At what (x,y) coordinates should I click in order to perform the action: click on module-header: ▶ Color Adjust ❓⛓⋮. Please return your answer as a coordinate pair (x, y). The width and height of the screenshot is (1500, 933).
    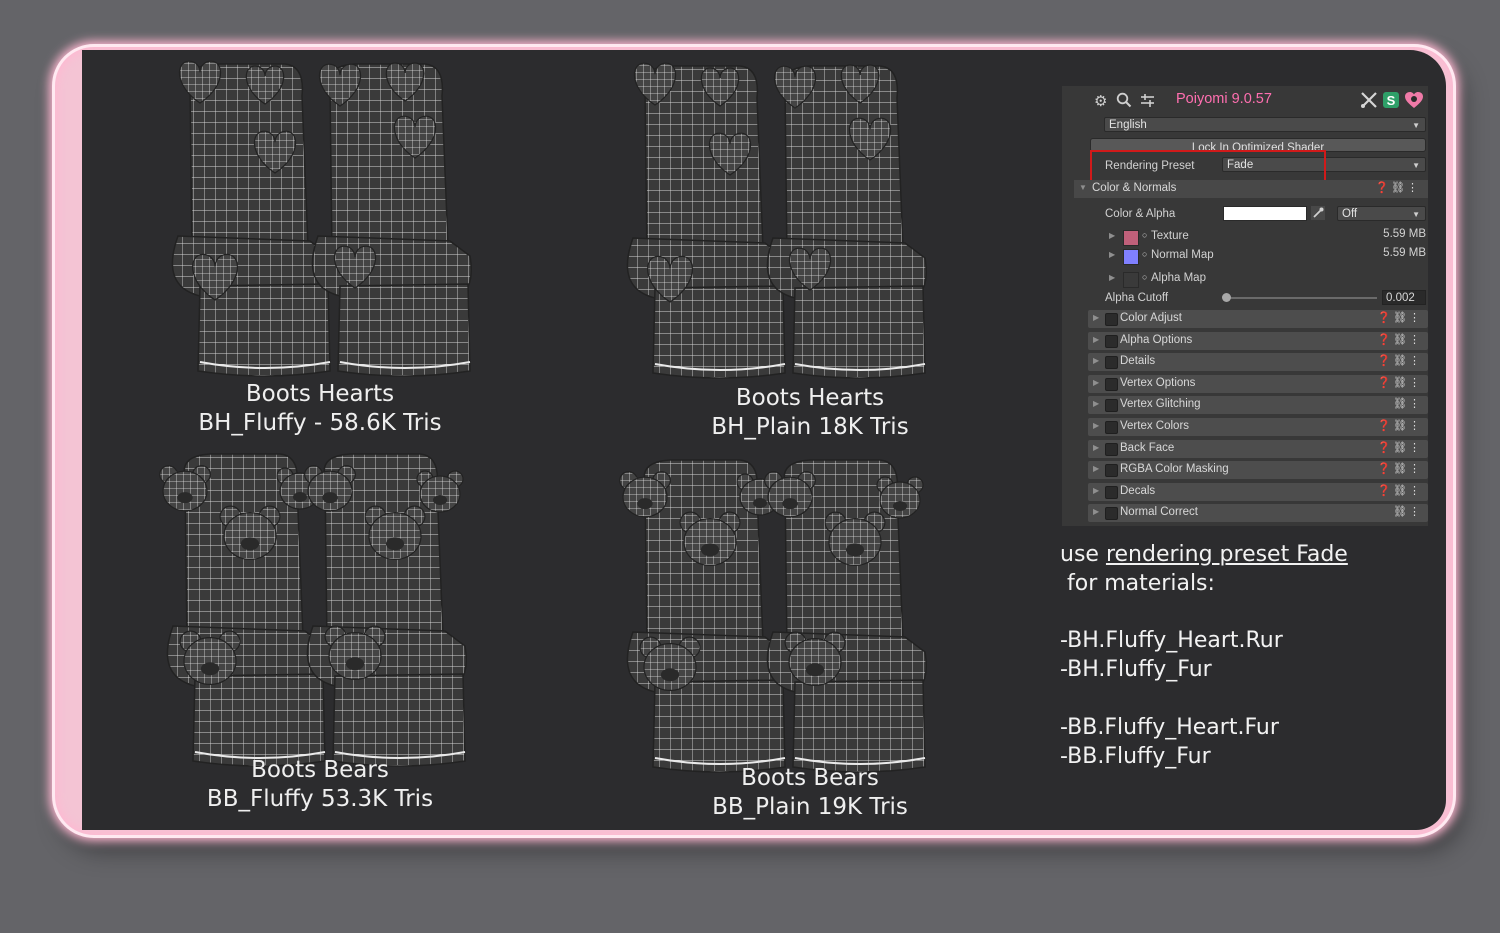
    Looking at the image, I should click on (1258, 319).